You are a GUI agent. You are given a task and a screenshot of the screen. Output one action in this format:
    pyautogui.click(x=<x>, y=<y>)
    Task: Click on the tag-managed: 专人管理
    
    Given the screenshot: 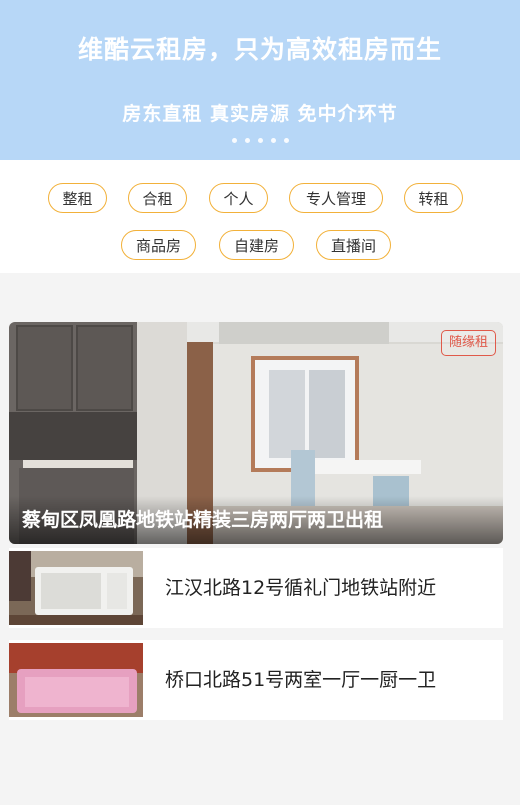 What is the action you would take?
    pyautogui.click(x=336, y=198)
    